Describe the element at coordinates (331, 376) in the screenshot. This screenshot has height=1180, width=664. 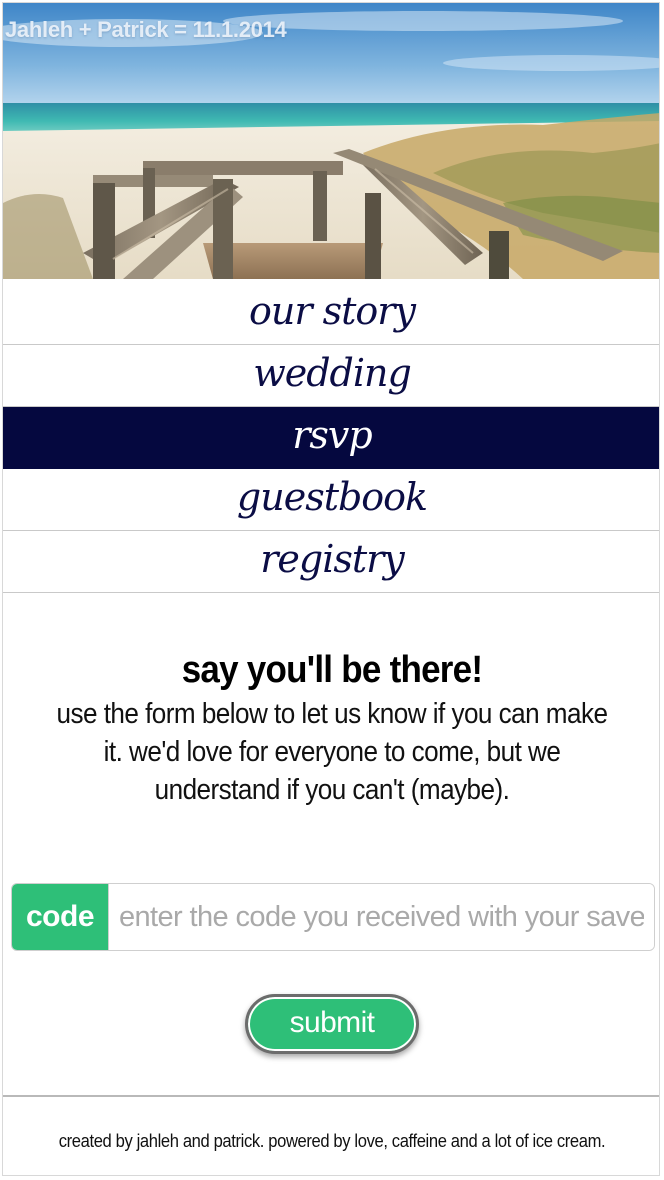
I see `nav-item-wedding: wedding` at that location.